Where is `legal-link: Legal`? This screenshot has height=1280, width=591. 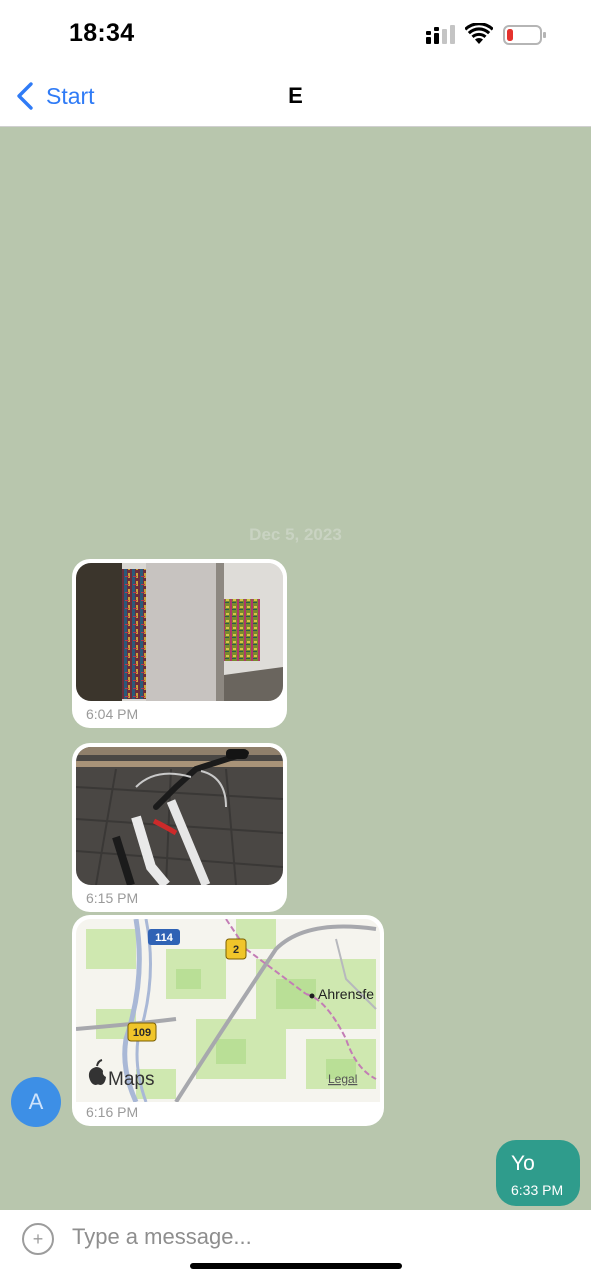 legal-link: Legal is located at coordinates (342, 1079).